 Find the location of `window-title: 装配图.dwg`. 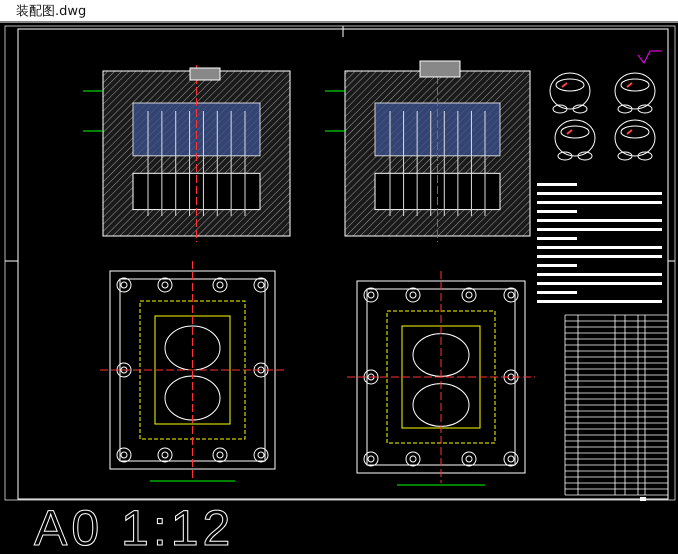

window-title: 装配图.dwg is located at coordinates (51, 11).